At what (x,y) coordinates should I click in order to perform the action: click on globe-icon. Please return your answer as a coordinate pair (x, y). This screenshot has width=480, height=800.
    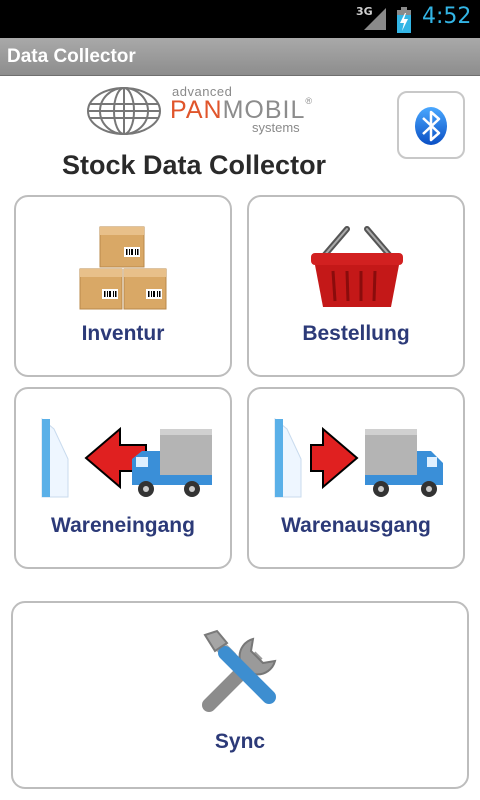
    Looking at the image, I should click on (124, 111).